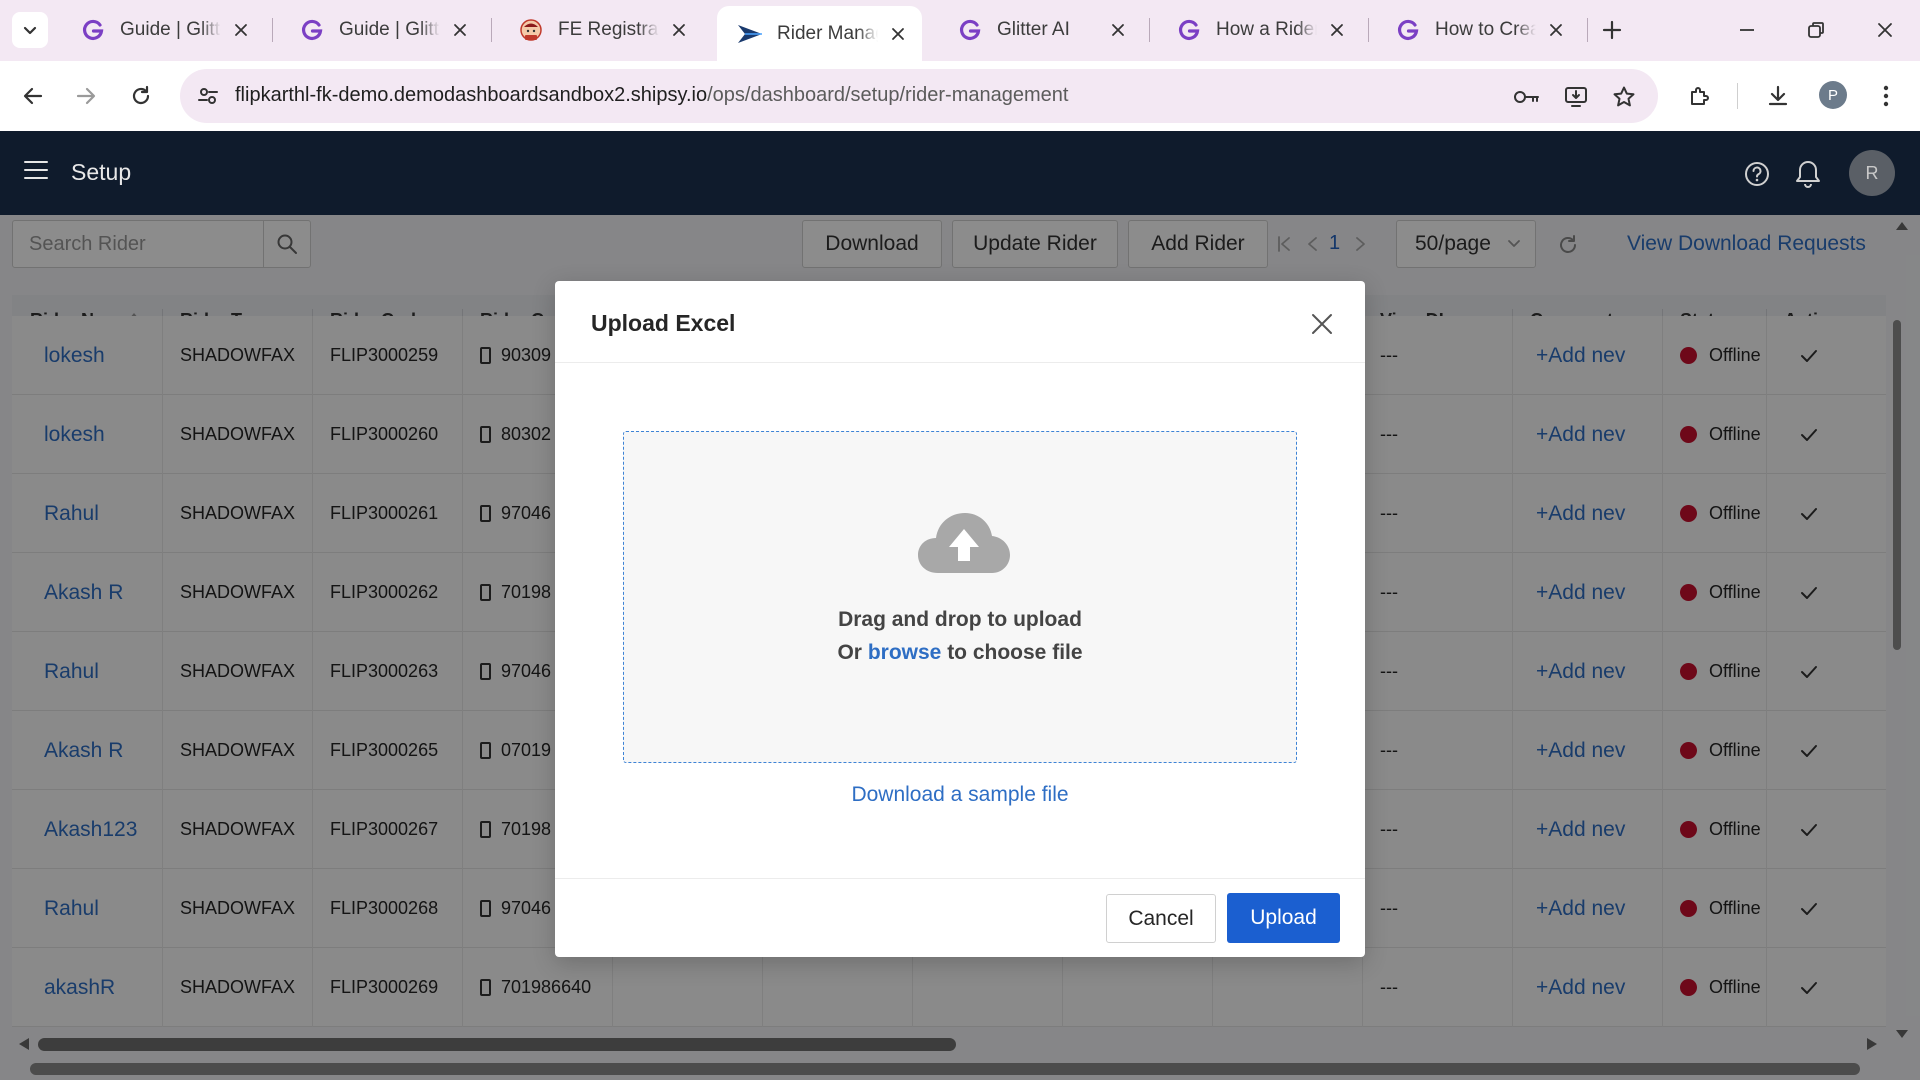 The image size is (1920, 1080). Describe the element at coordinates (1737, 96) in the screenshot. I see `toolbar-separator` at that location.